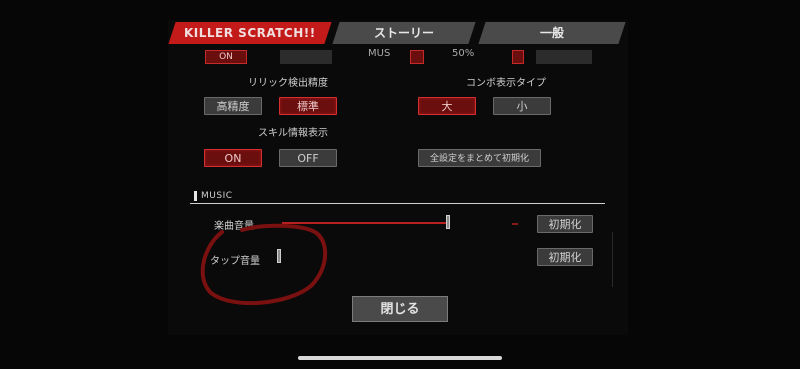 This screenshot has height=369, width=800. Describe the element at coordinates (400, 309) in the screenshot. I see `close-button: 閉じる` at that location.